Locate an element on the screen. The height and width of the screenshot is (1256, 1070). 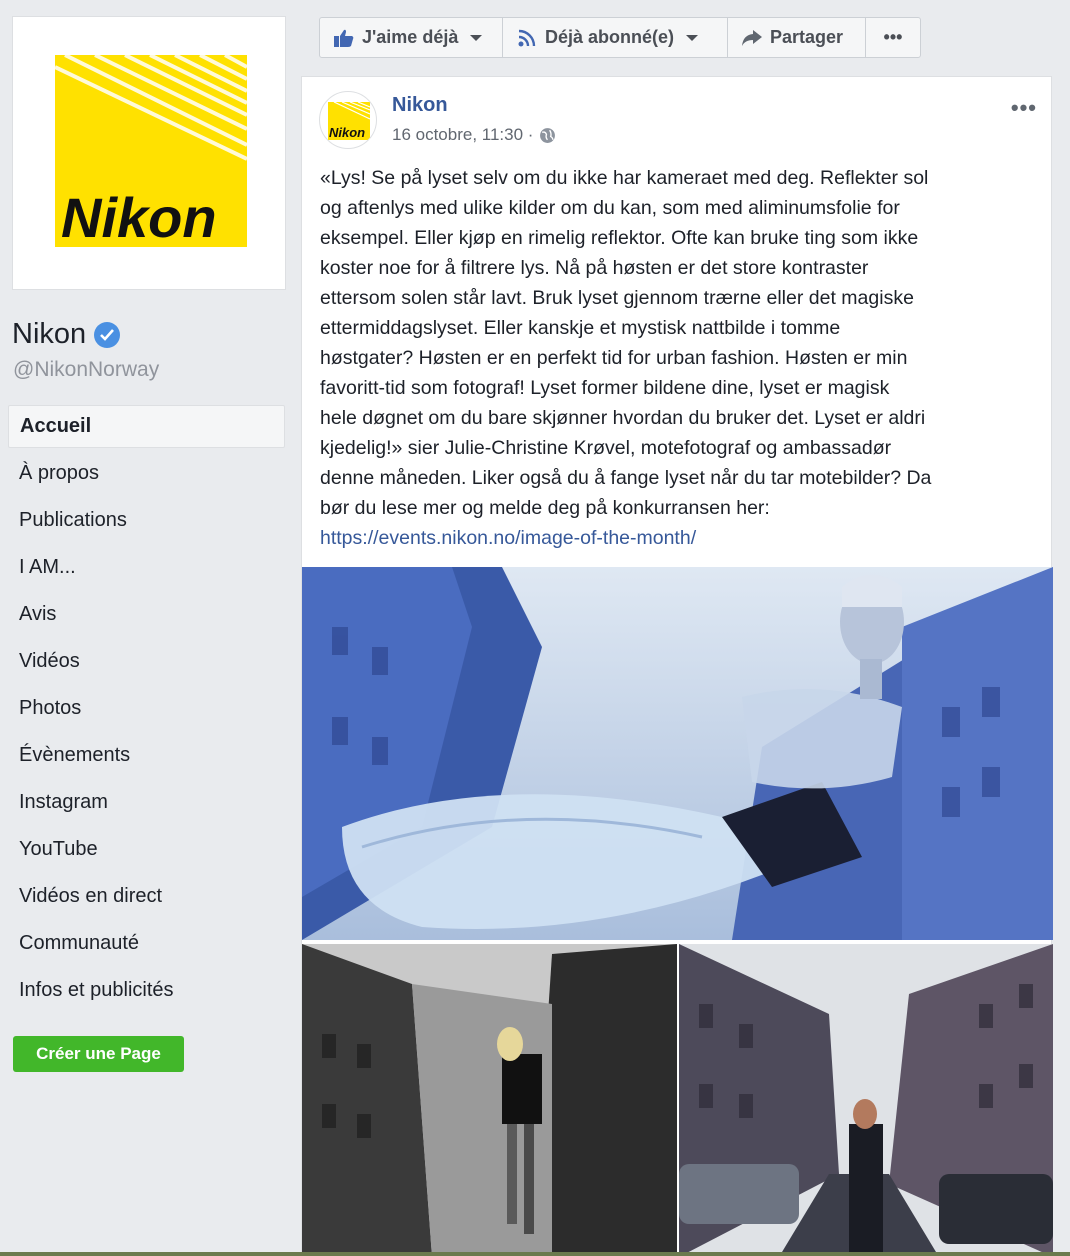
follow-label: Déjà abonné(e) is located at coordinates (610, 37).